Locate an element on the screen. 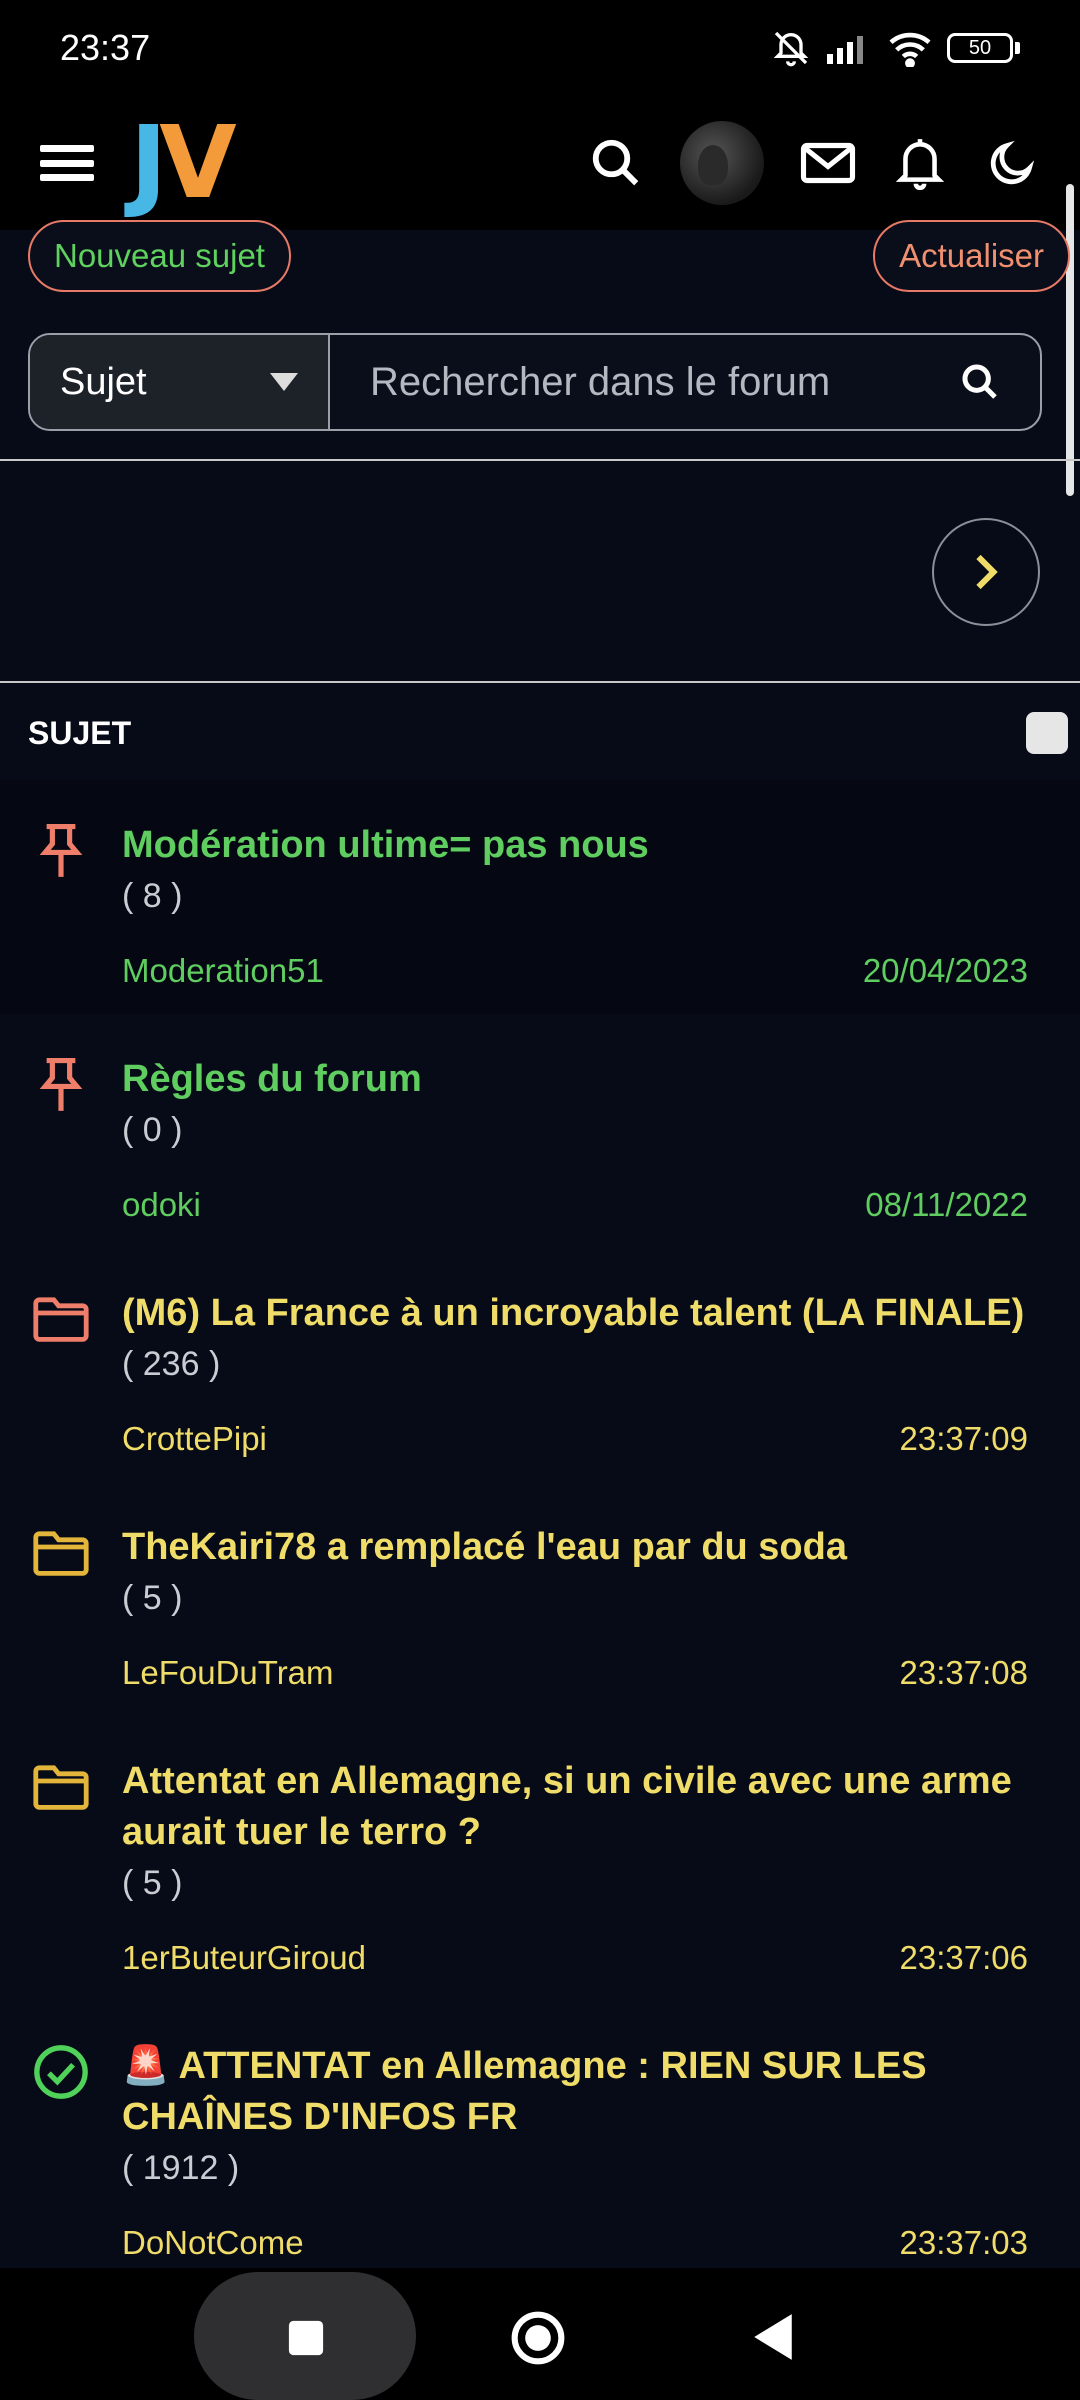 This screenshot has width=1080, height=2400. topic-actions: Nouveau sujet Actualiser is located at coordinates (535, 260).